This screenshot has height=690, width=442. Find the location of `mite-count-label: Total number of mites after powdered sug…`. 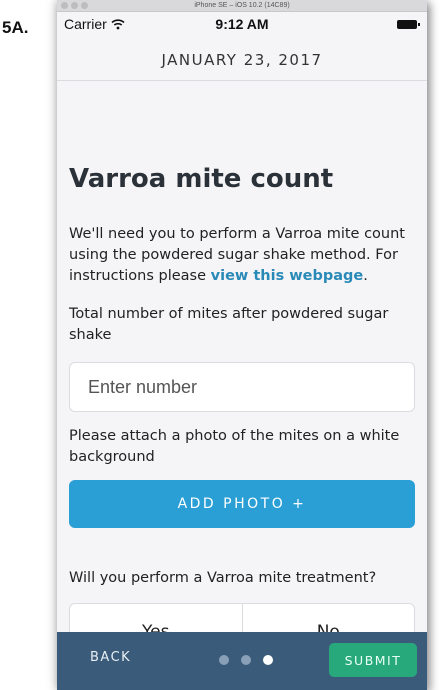

mite-count-label: Total number of mites after powdered sug… is located at coordinates (229, 324).